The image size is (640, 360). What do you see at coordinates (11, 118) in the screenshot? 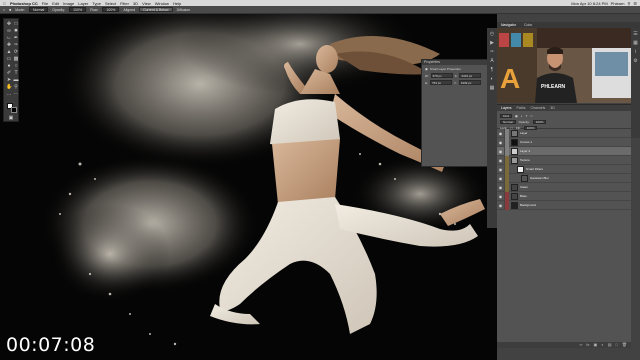
I see `quick-mask-icon: ▣` at bounding box center [11, 118].